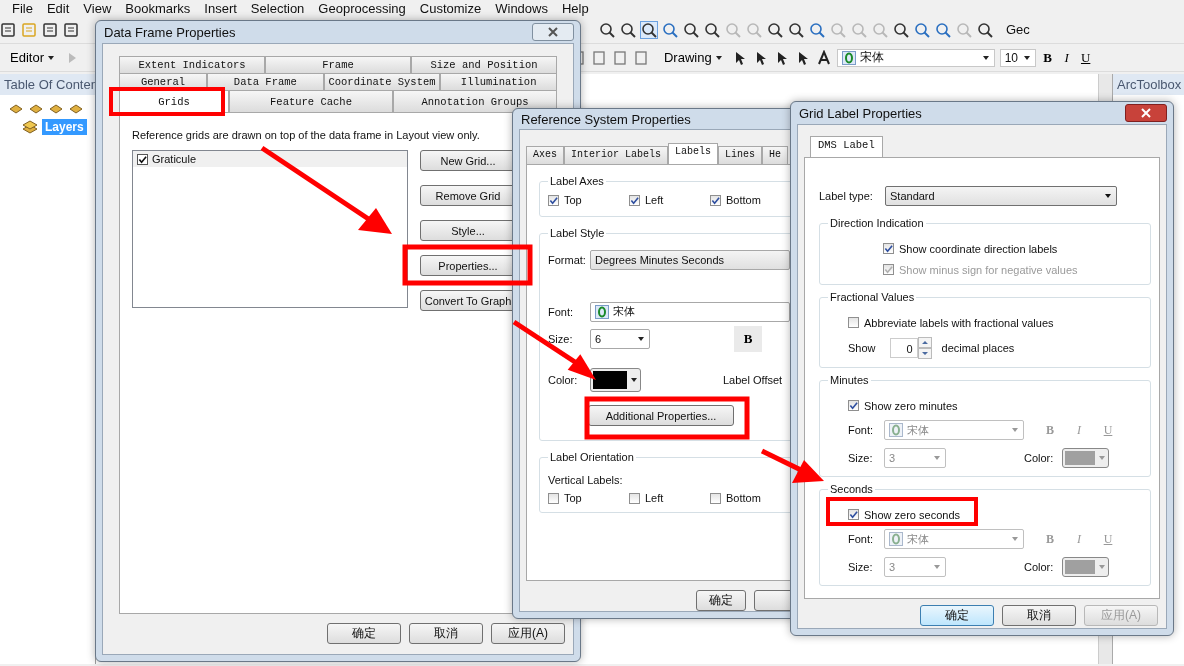 The height and width of the screenshot is (666, 1184). I want to click on tab: Labels, so click(693, 153).